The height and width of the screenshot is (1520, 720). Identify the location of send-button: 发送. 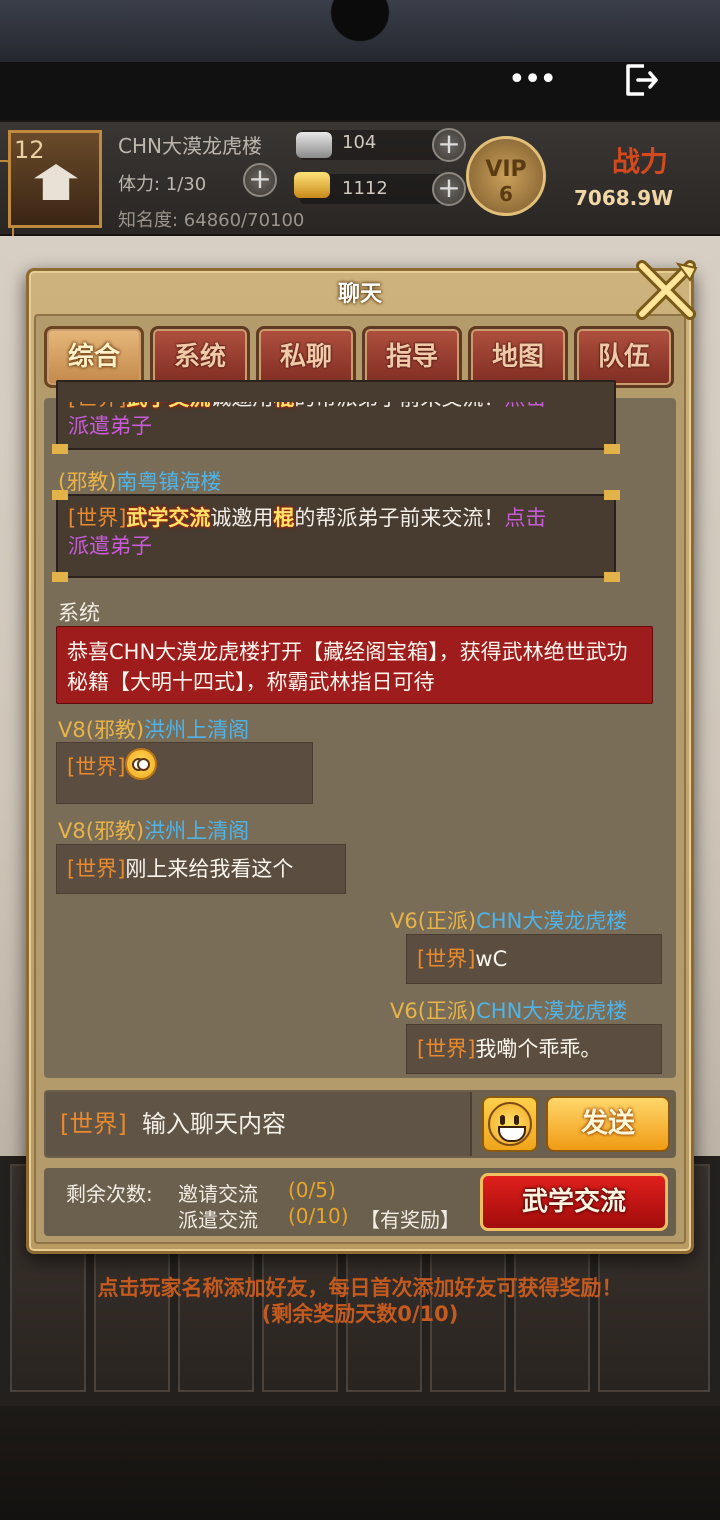
(608, 1124).